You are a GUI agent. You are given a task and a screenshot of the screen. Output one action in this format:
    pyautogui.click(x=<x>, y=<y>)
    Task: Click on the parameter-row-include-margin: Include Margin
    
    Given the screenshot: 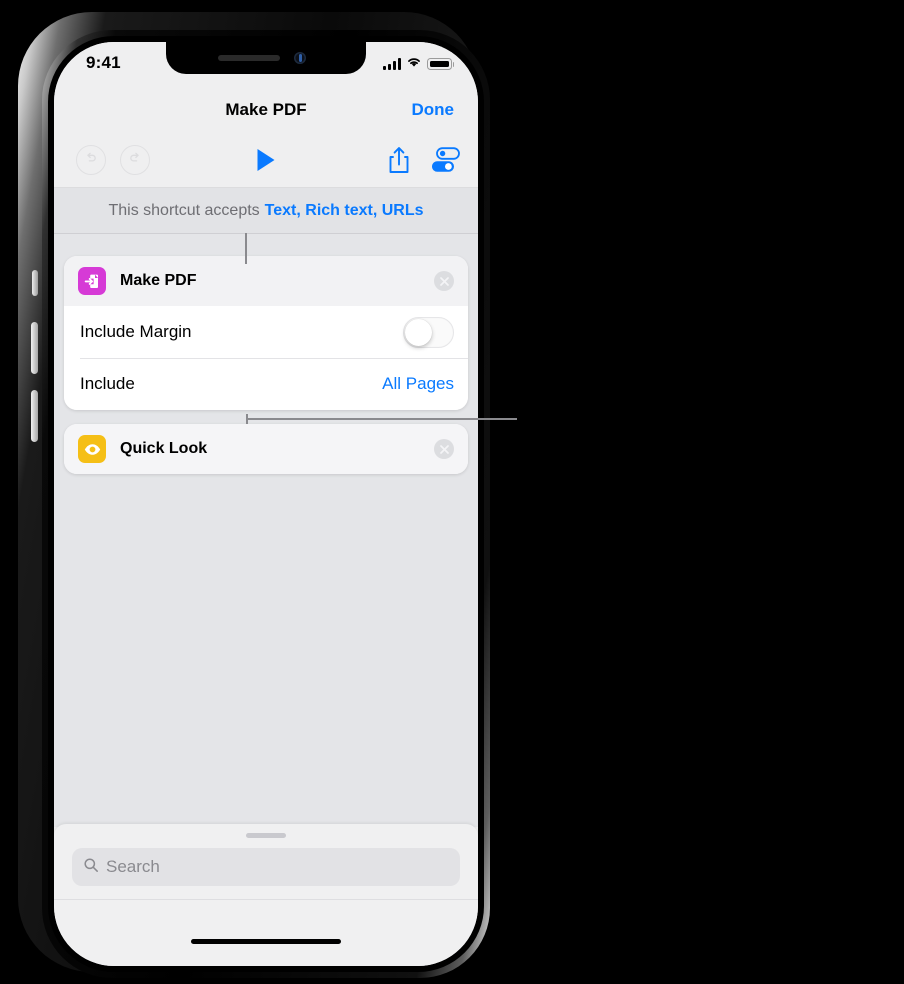 What is the action you would take?
    pyautogui.click(x=266, y=332)
    